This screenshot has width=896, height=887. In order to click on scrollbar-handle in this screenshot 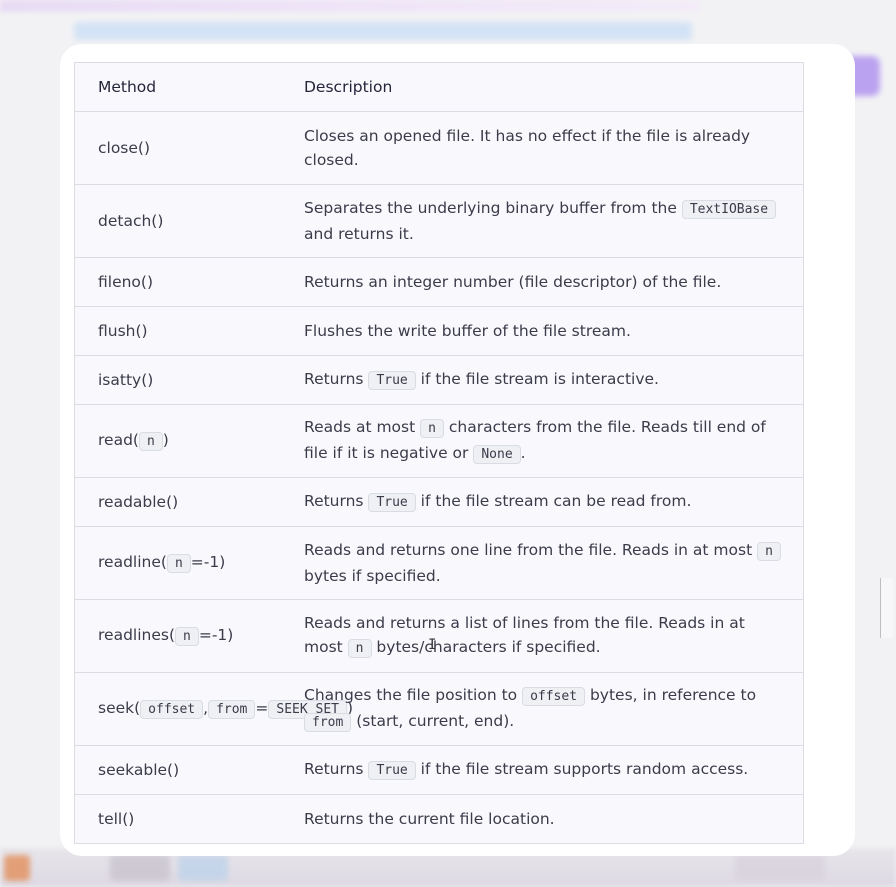, I will do `click(886, 608)`.